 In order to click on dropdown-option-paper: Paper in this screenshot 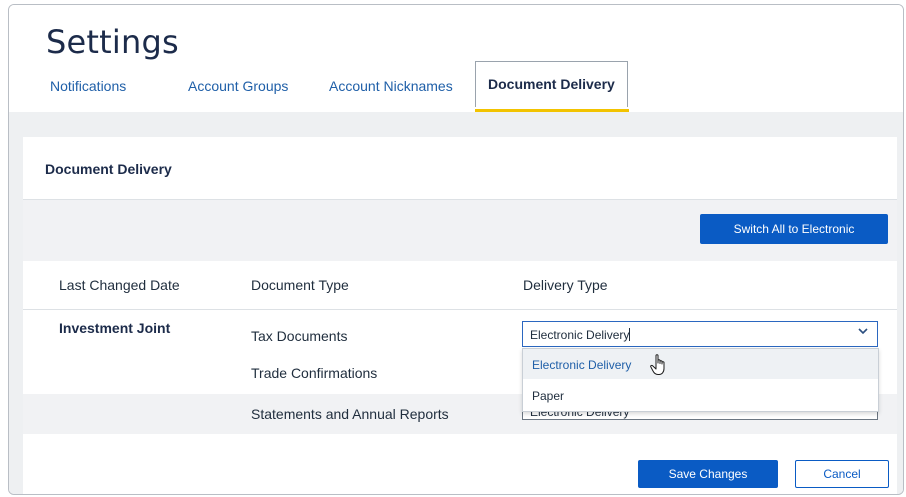, I will do `click(700, 395)`.